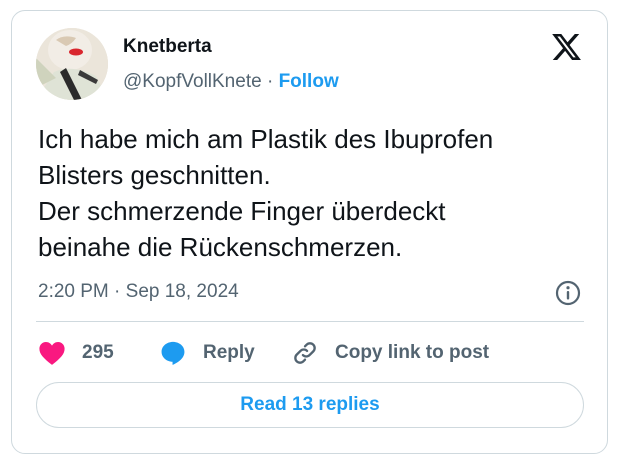 This screenshot has width=620, height=466. I want to click on tweet-text-line: Der schmerzende Finger überdeckt, so click(242, 211).